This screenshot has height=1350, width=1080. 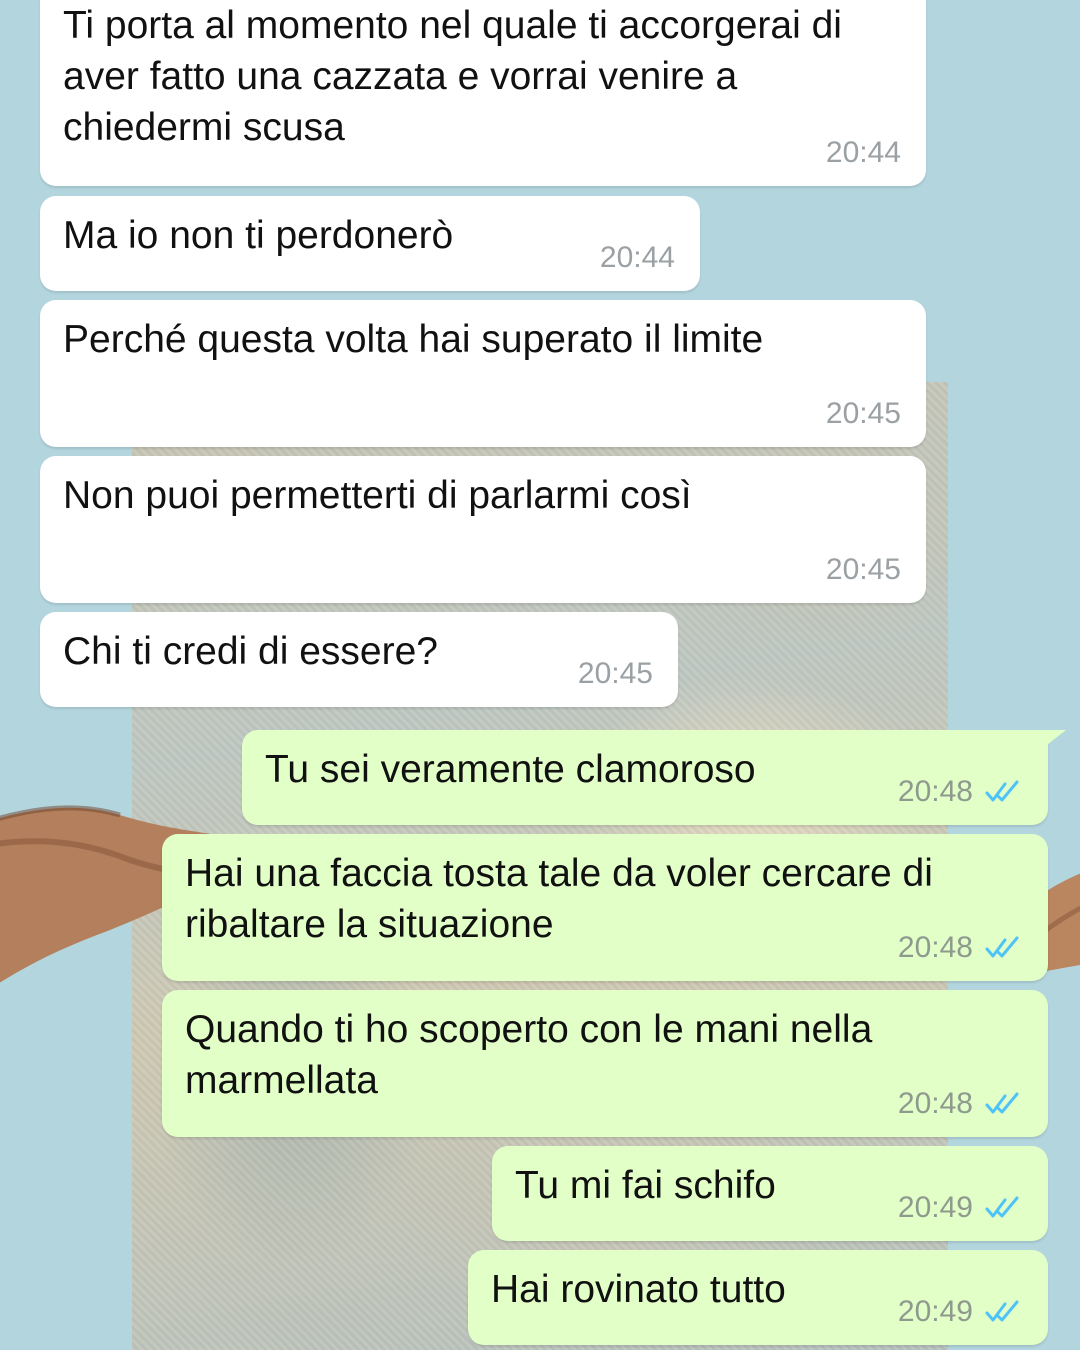 What do you see at coordinates (258, 235) in the screenshot?
I see `message-text: Ma io non ti perdonerò` at bounding box center [258, 235].